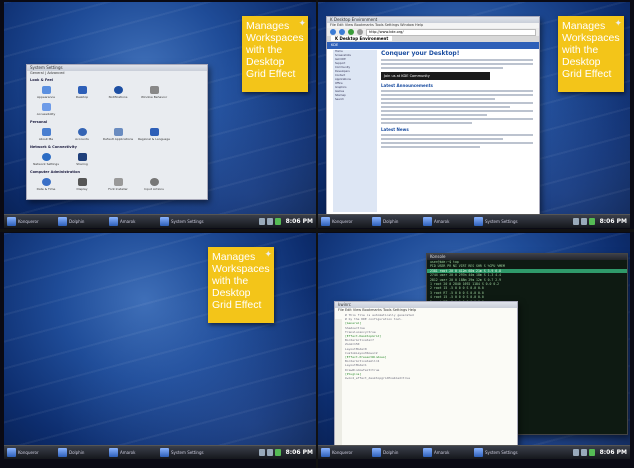 The image size is (634, 468). I want to click on icon-accessibility: Accessibility, so click(46, 109).